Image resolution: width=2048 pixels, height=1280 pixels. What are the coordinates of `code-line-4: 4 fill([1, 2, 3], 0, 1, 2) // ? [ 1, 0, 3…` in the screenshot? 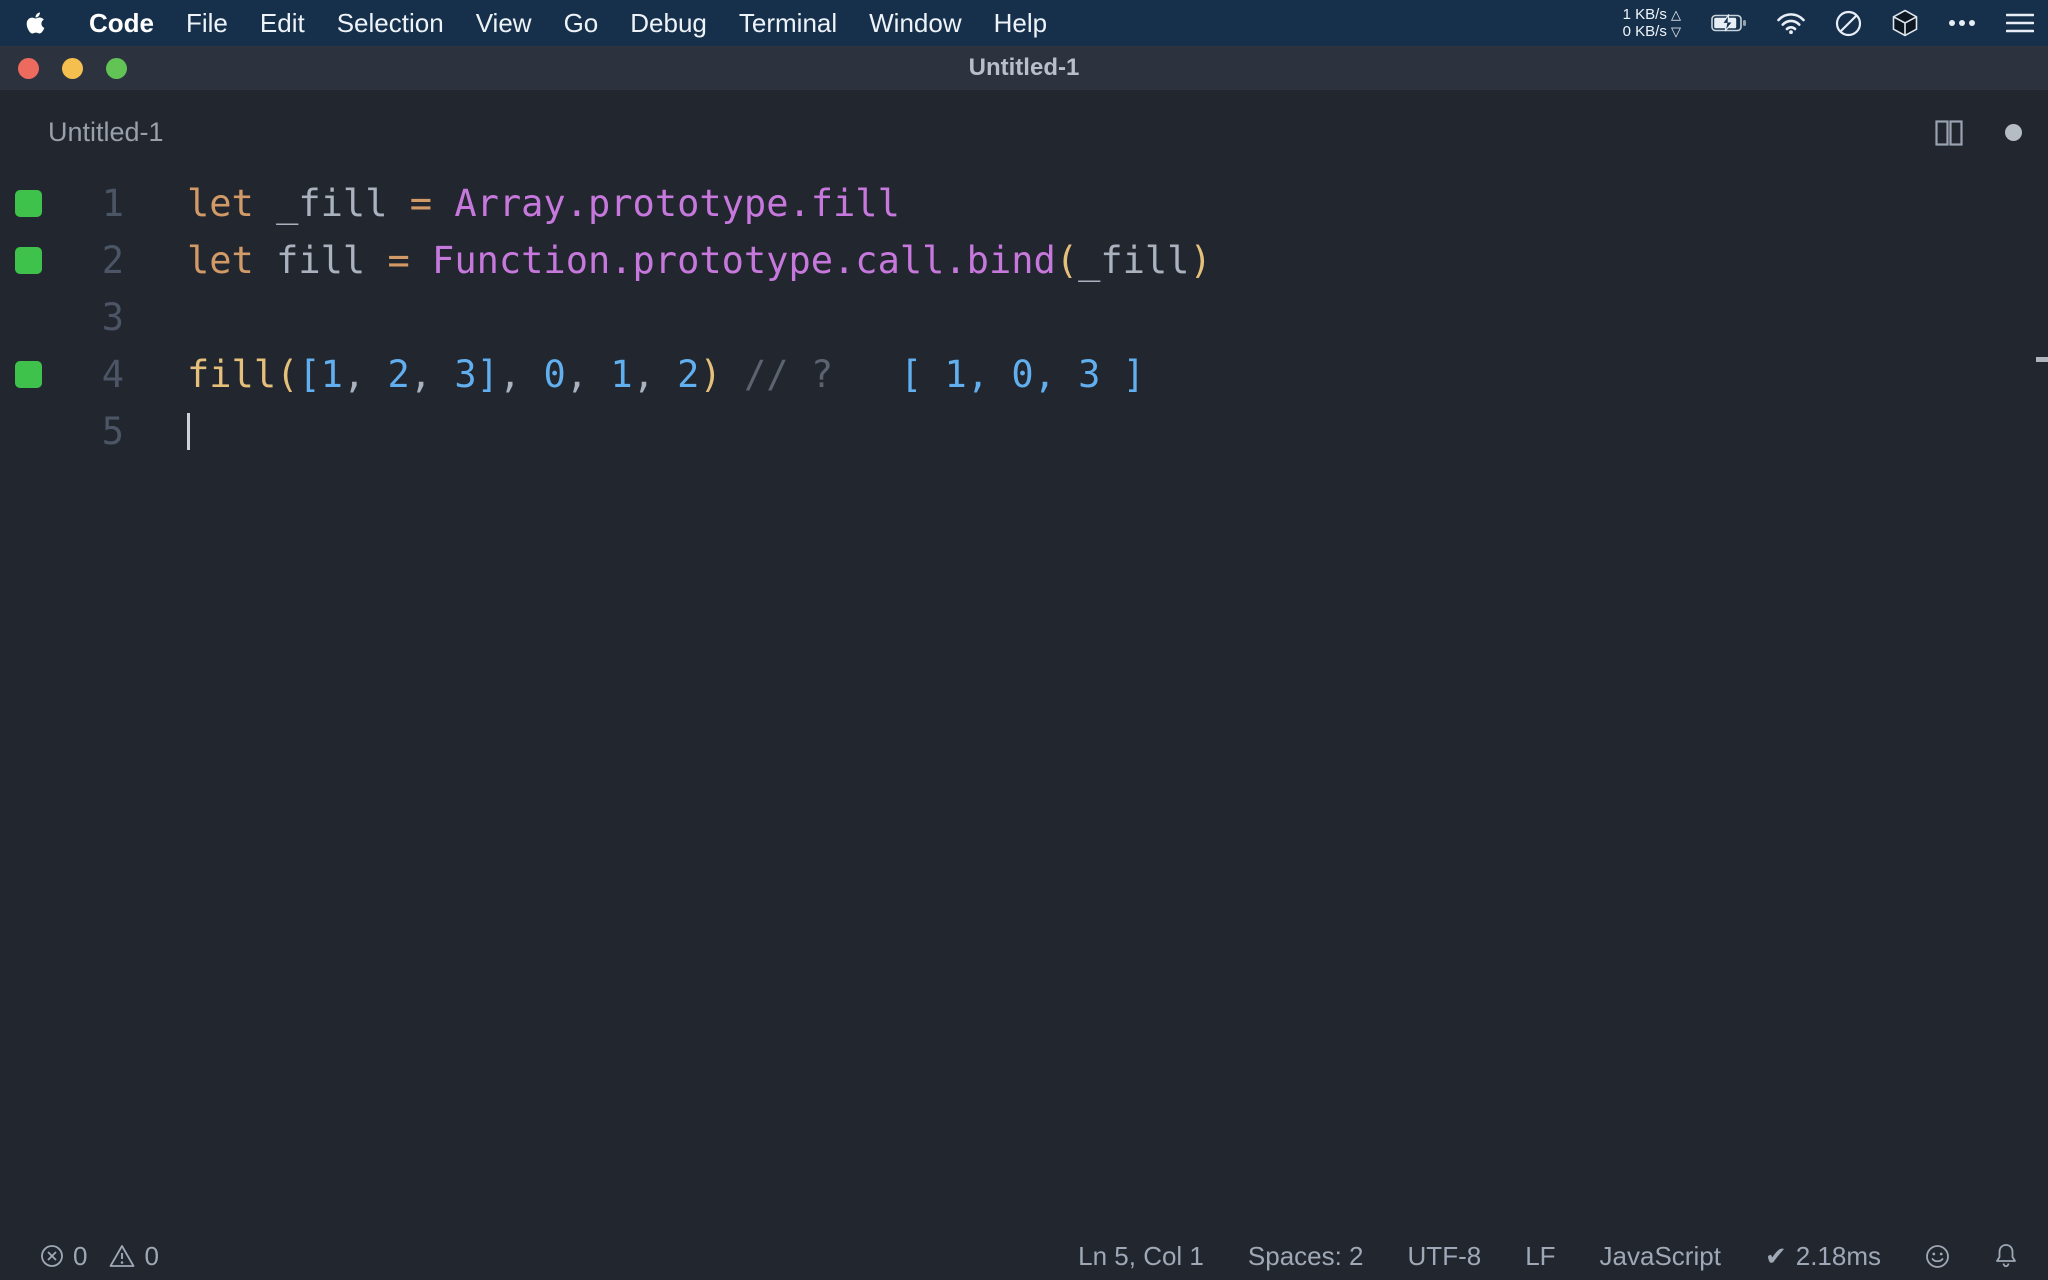 It's located at (1024, 374).